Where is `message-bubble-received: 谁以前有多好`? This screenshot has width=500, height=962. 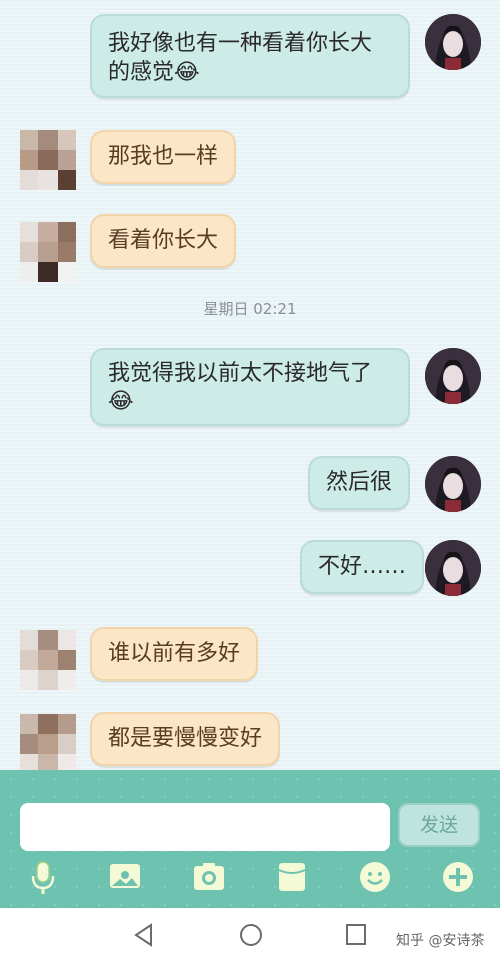
message-bubble-received: 谁以前有多好 is located at coordinates (174, 654).